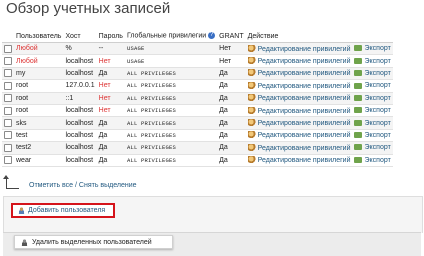 This screenshot has width=424, height=256. What do you see at coordinates (93, 242) in the screenshot?
I see `delete-users-button: Удалить выделенных пользователей` at bounding box center [93, 242].